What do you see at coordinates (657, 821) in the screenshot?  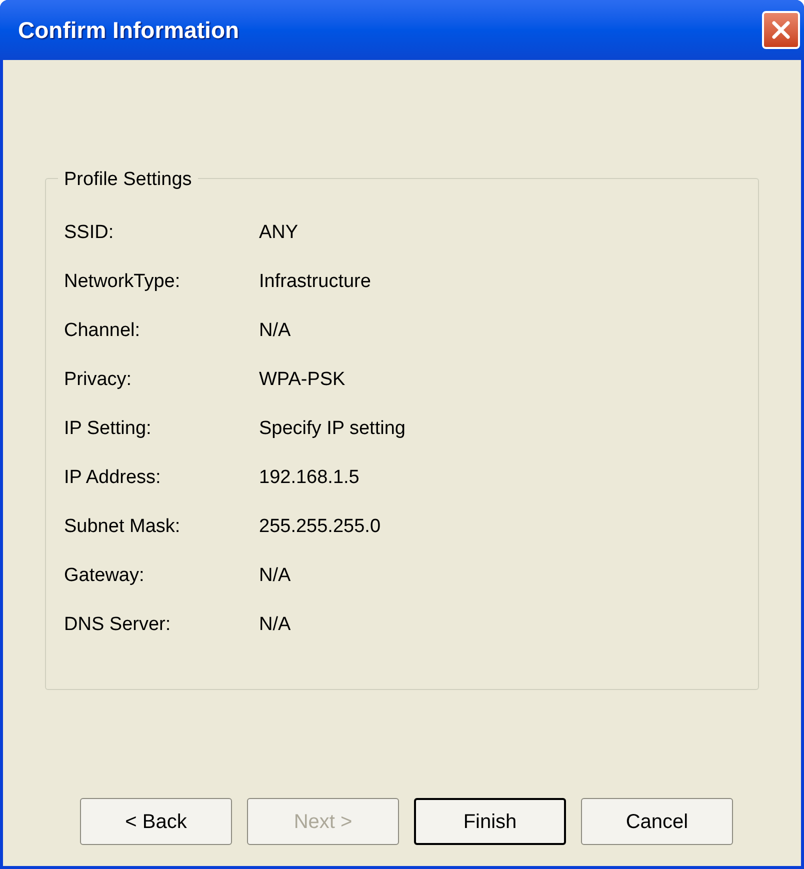 I see `dialog-button: Cancel` at bounding box center [657, 821].